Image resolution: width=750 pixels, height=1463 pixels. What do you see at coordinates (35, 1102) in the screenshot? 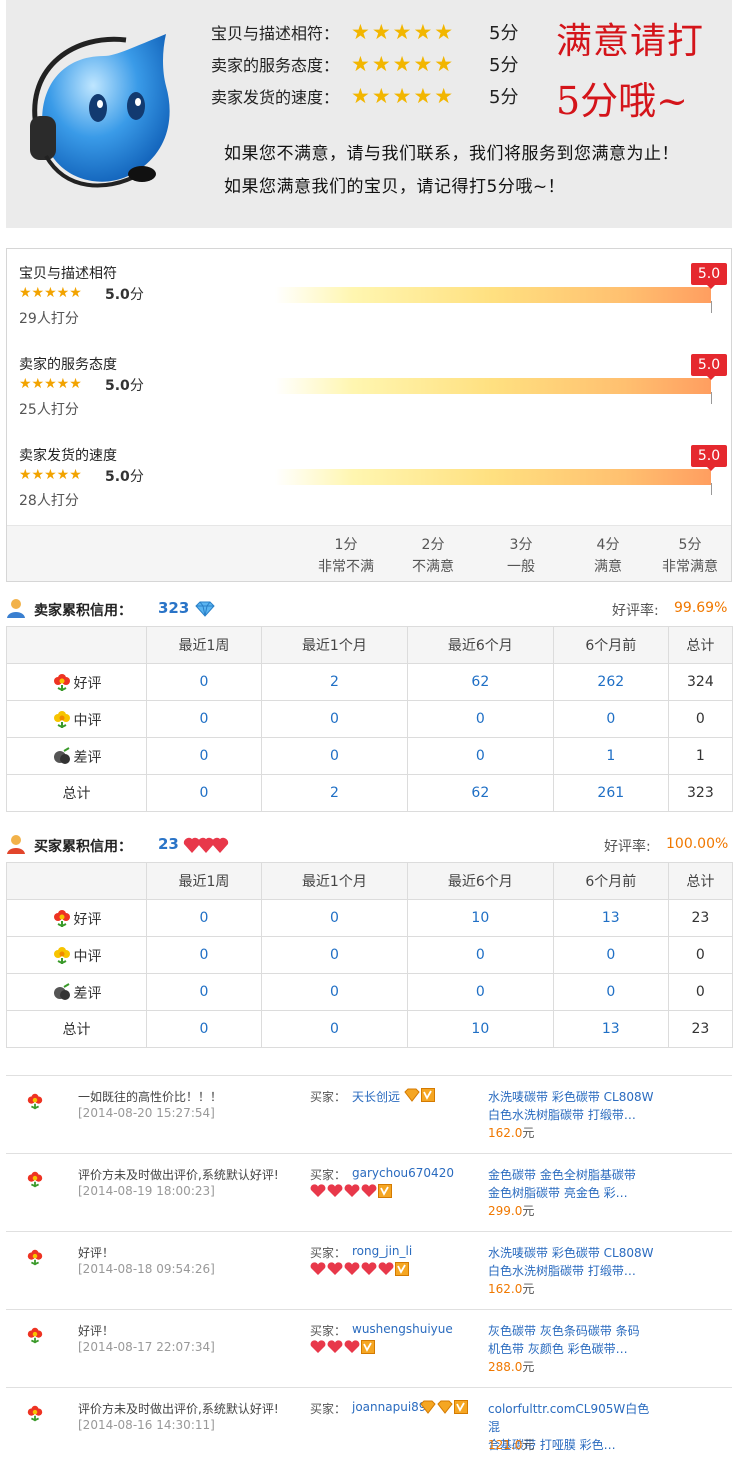
I see `good-review-flower-icon` at bounding box center [35, 1102].